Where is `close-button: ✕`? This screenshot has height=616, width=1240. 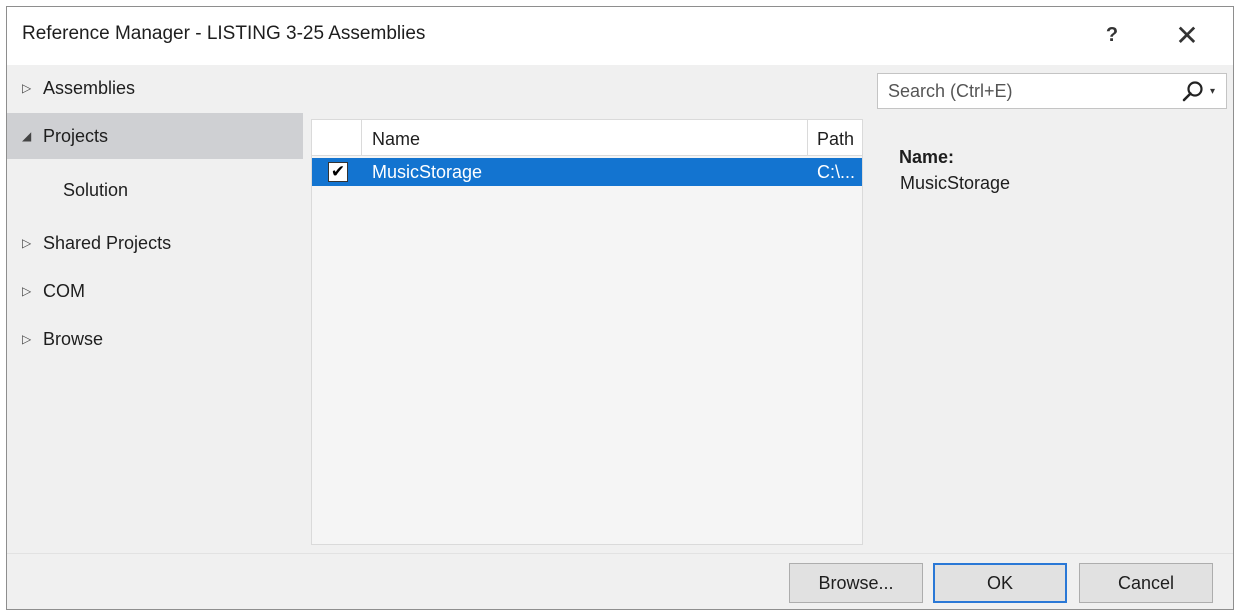
close-button: ✕ is located at coordinates (1187, 36).